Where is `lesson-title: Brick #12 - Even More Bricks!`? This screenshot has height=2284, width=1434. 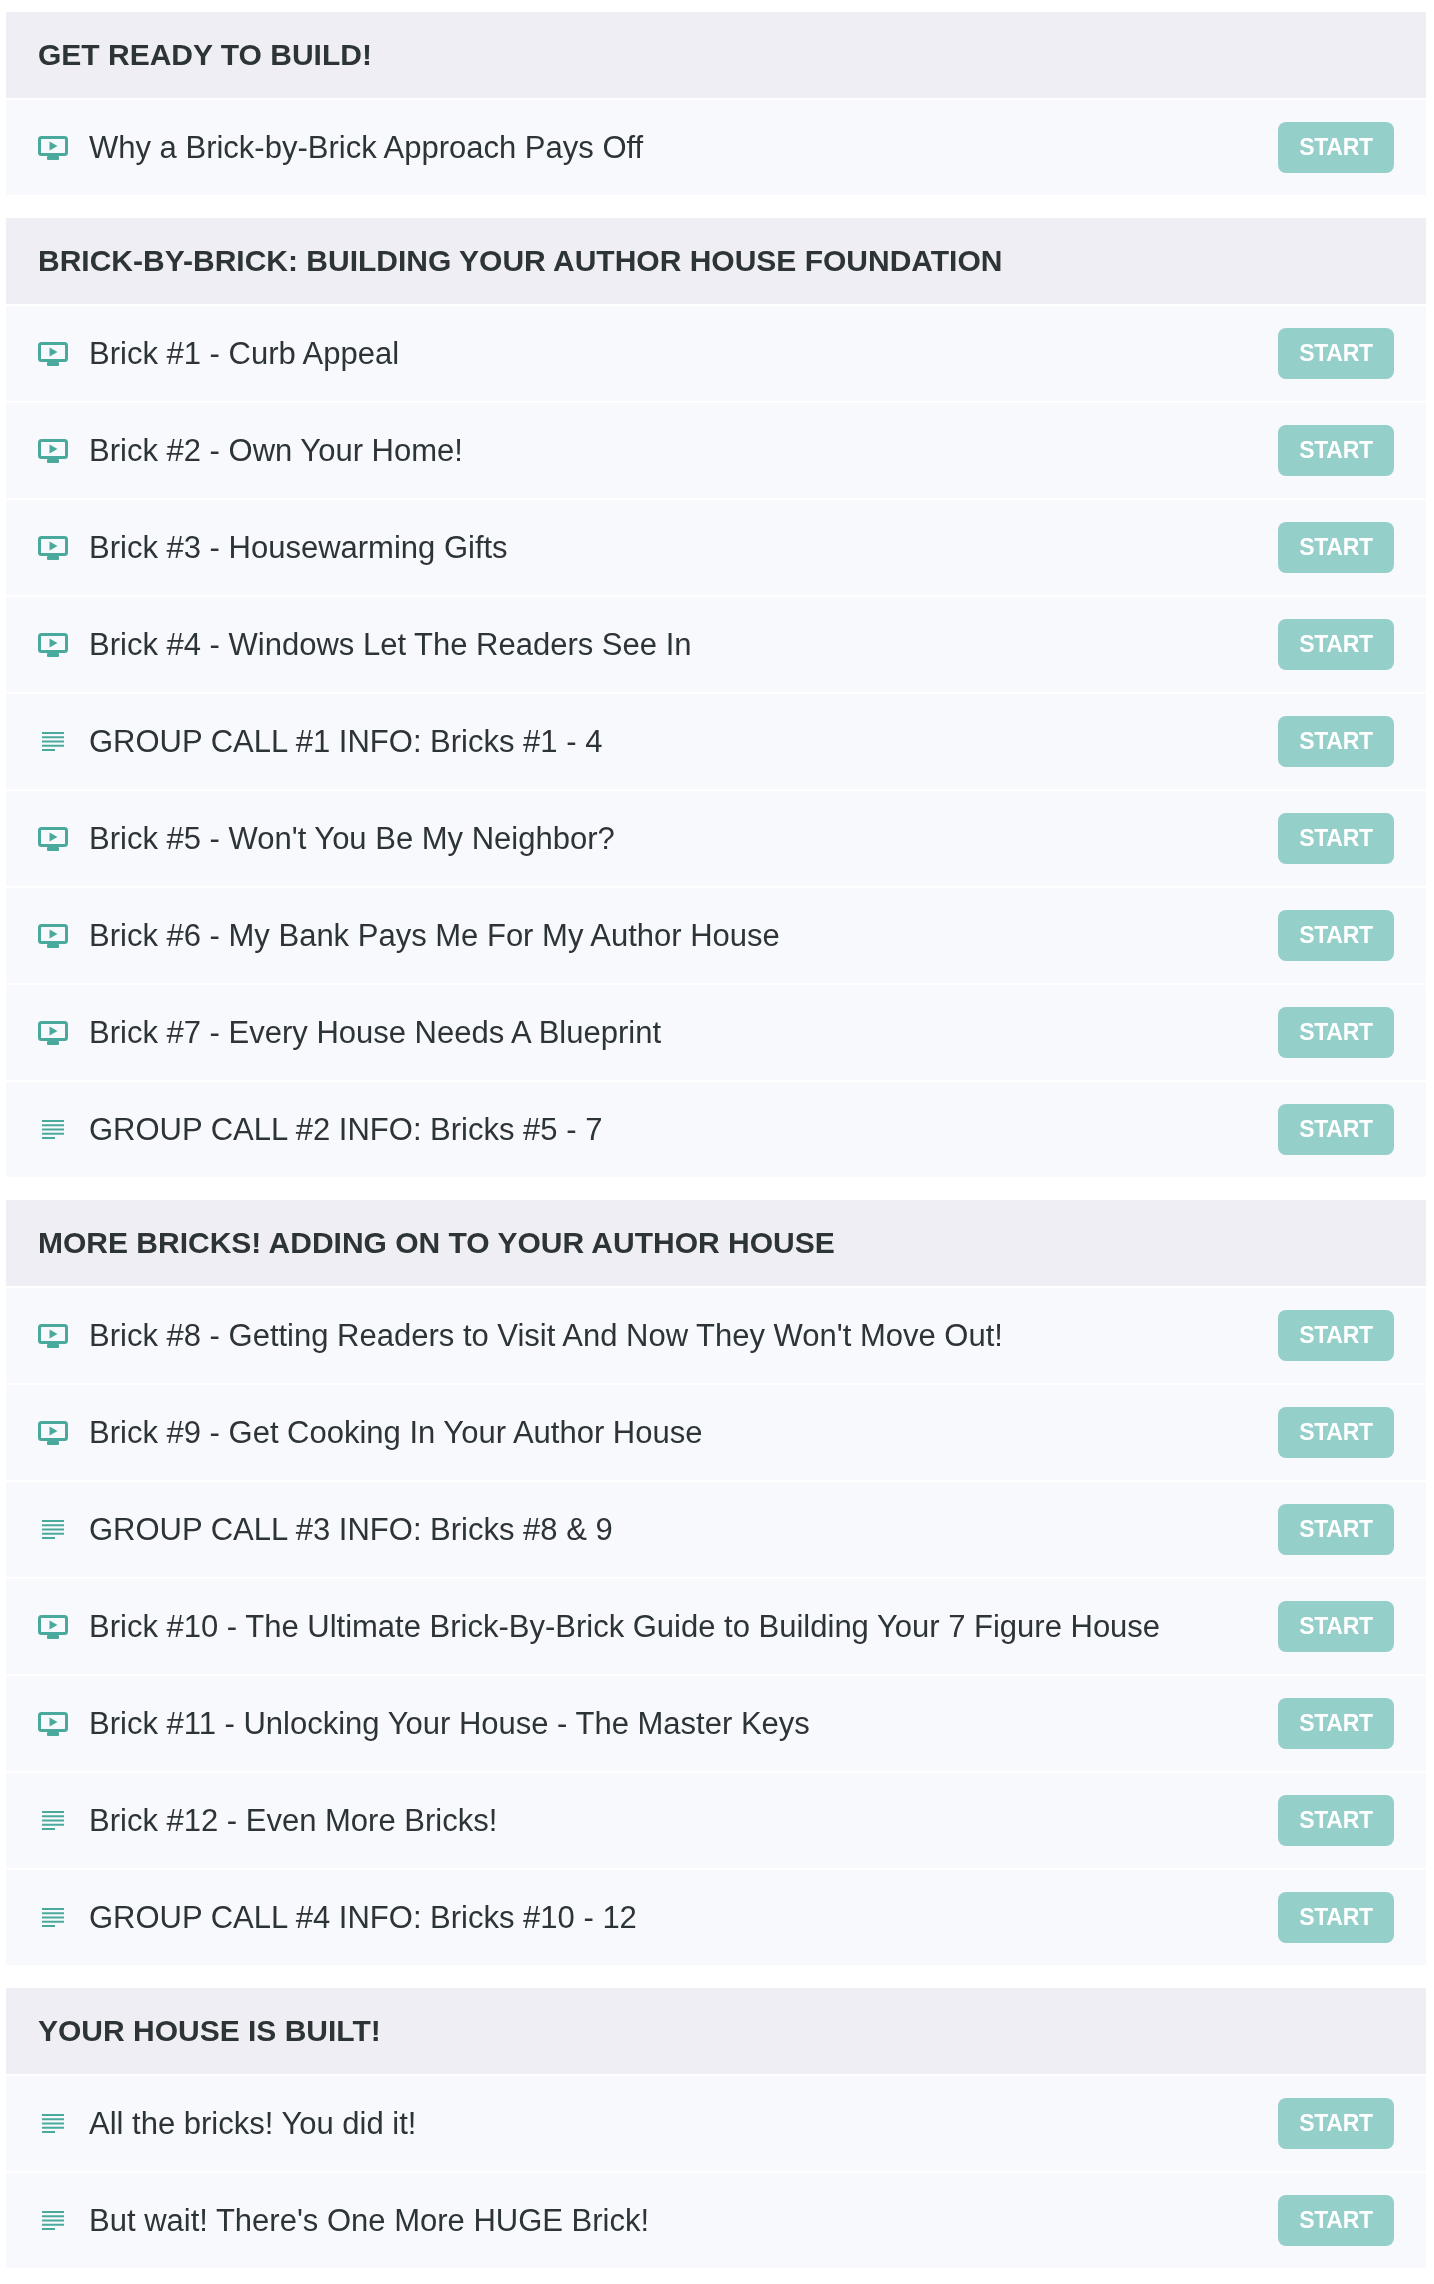 lesson-title: Brick #12 - Even More Bricks! is located at coordinates (293, 1820).